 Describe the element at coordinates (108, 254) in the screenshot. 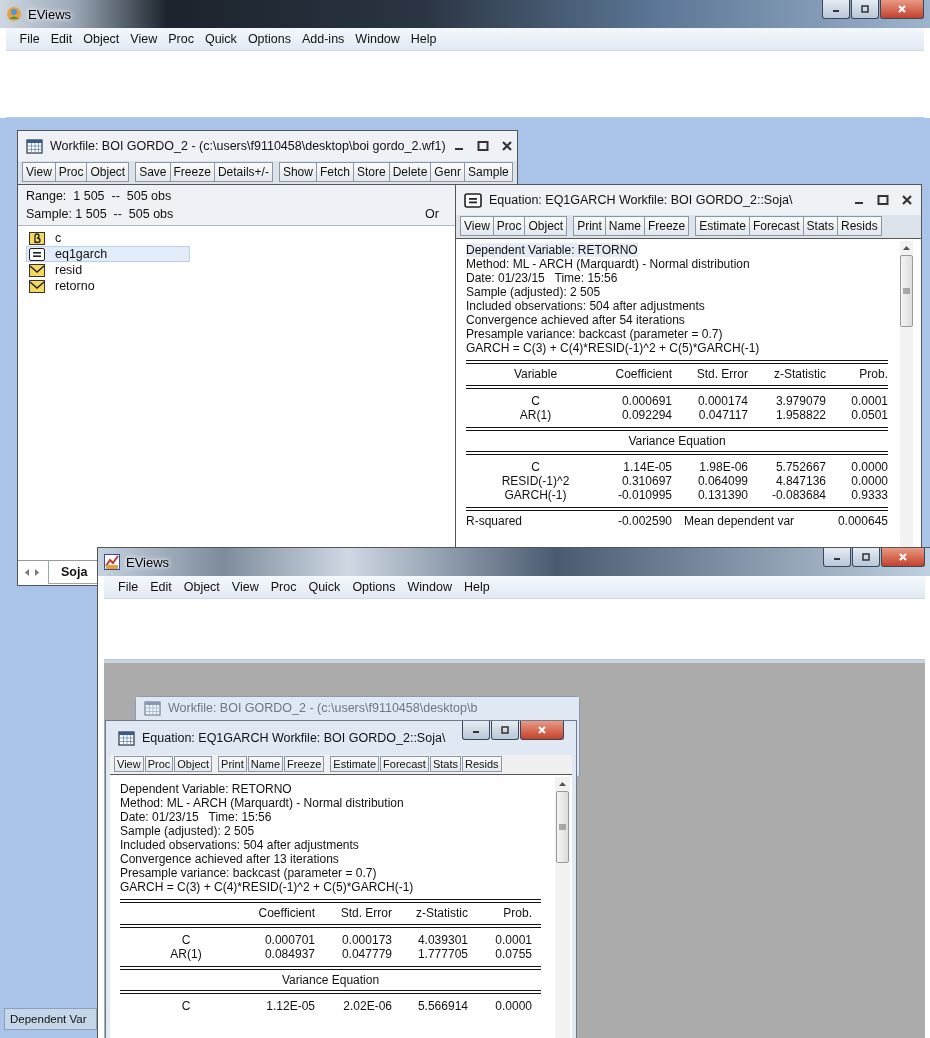

I see `object-item: eq1garch` at that location.